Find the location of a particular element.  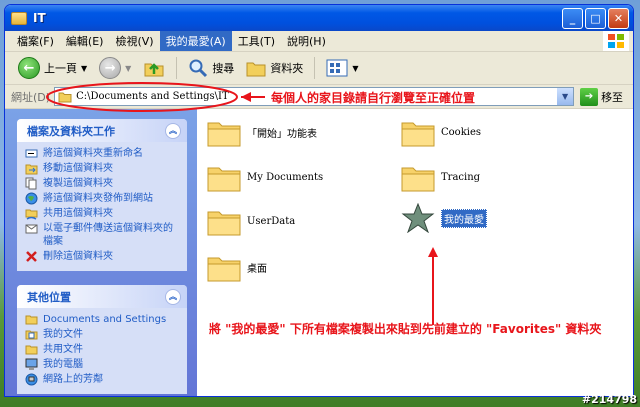

task-rename: 將這個資料夾重新命名 is located at coordinates (103, 153).